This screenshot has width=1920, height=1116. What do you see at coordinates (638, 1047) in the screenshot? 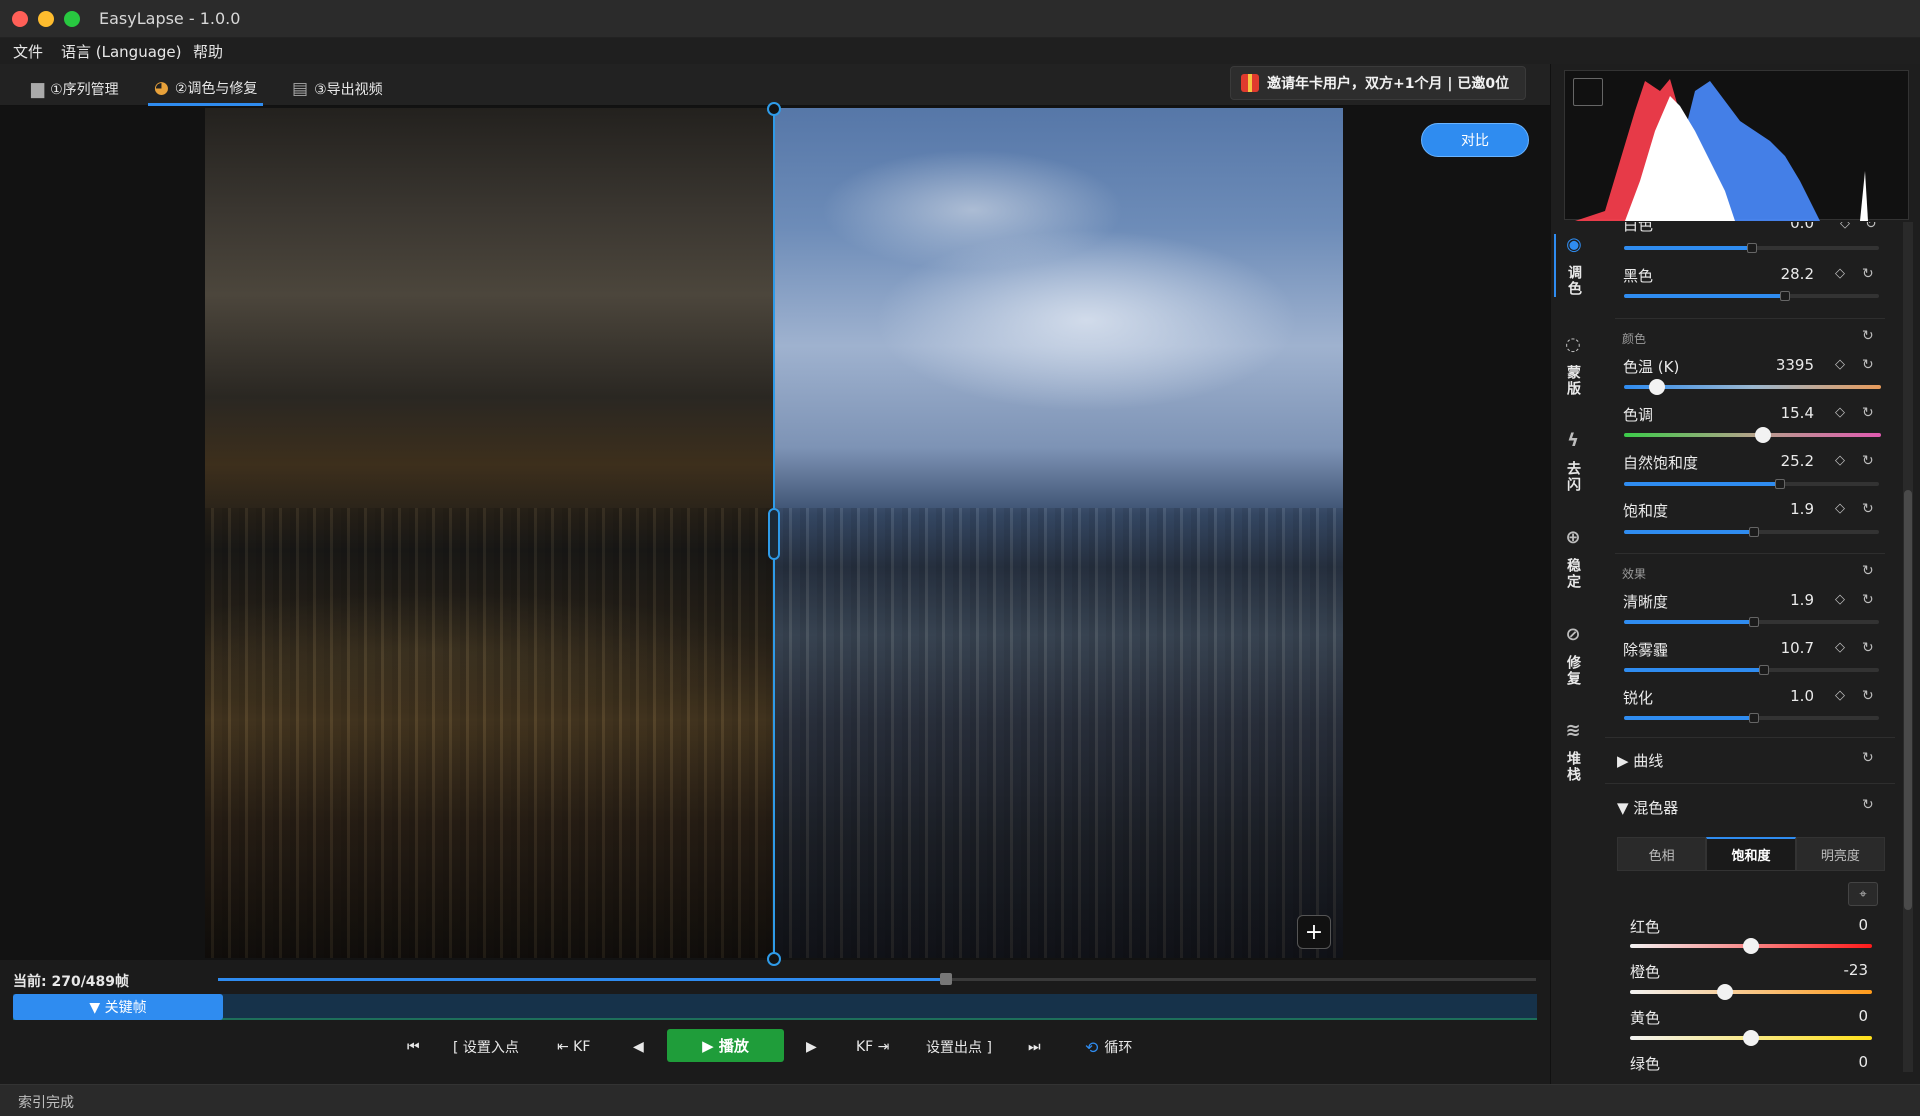
I see `prev-frame-button: ◀` at bounding box center [638, 1047].